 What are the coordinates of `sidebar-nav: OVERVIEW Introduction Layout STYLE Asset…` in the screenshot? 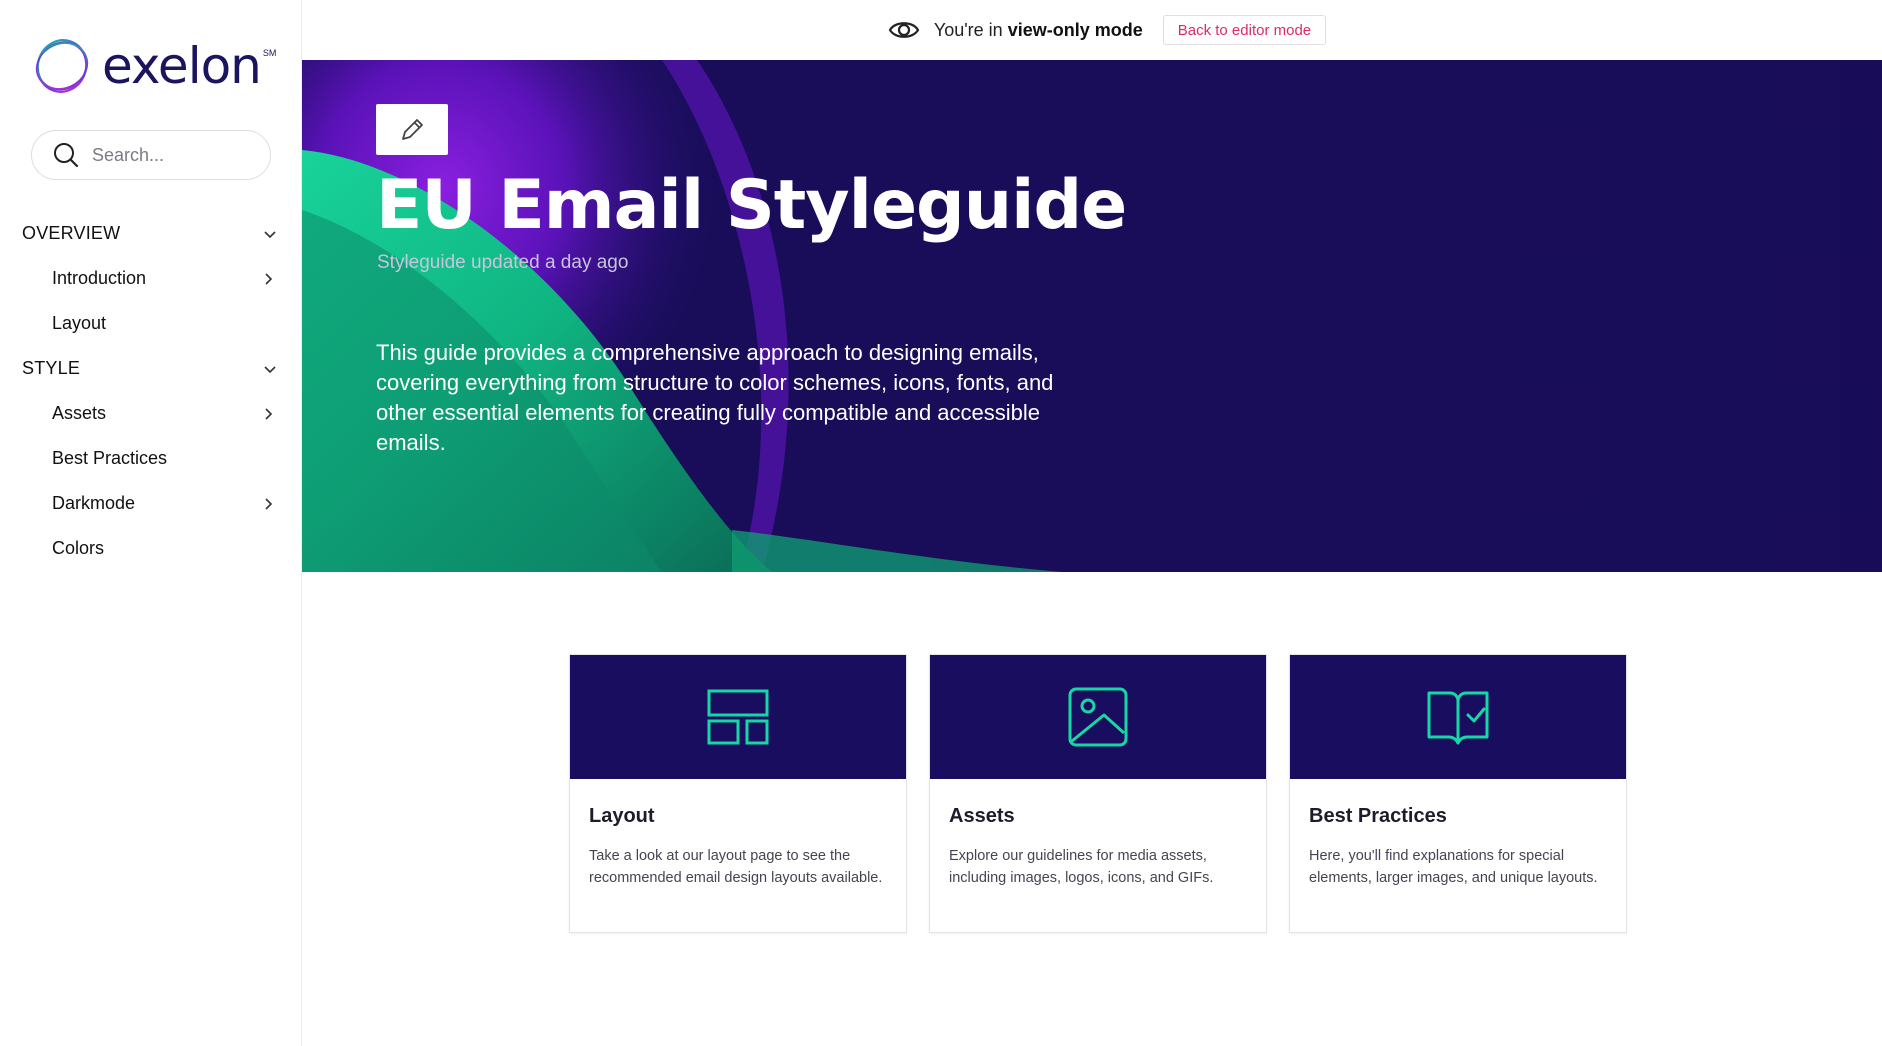 It's located at (151, 391).